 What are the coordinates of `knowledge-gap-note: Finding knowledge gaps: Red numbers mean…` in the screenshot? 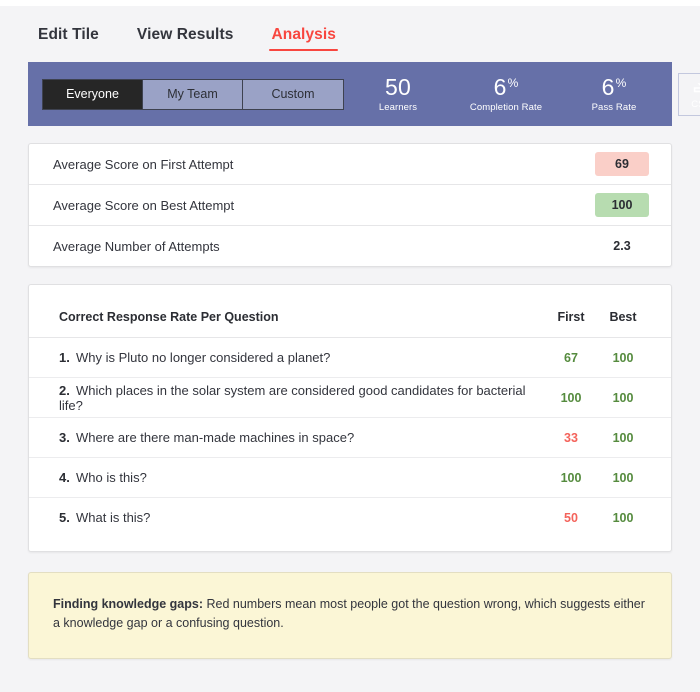 It's located at (350, 615).